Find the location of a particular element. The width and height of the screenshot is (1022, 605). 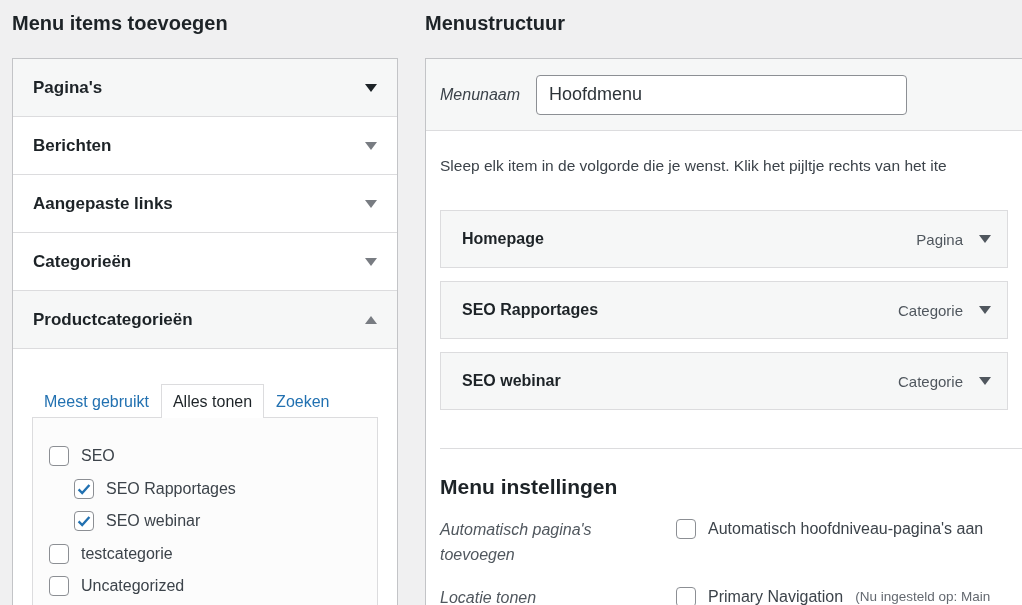

section-heading: Menu instellingen is located at coordinates (529, 487).